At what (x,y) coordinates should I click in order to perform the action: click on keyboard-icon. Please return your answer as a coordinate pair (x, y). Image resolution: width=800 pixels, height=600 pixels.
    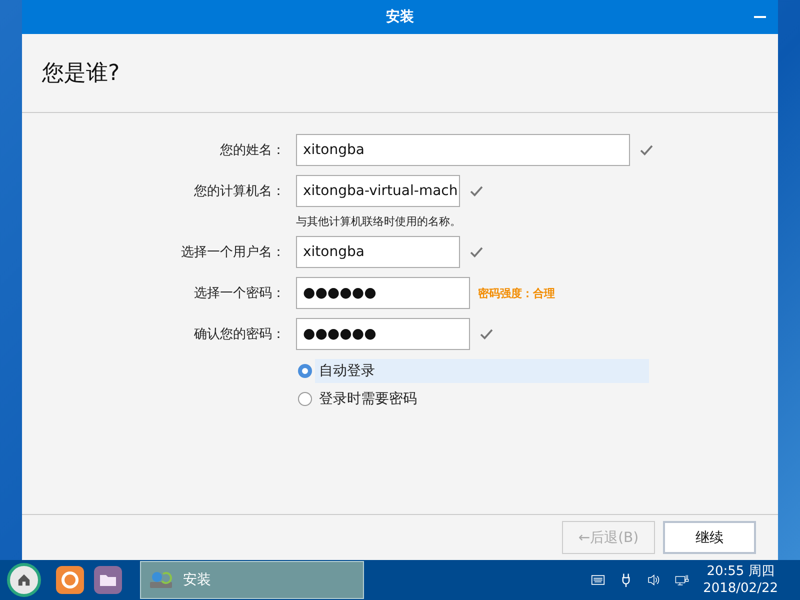
    Looking at the image, I should click on (598, 580).